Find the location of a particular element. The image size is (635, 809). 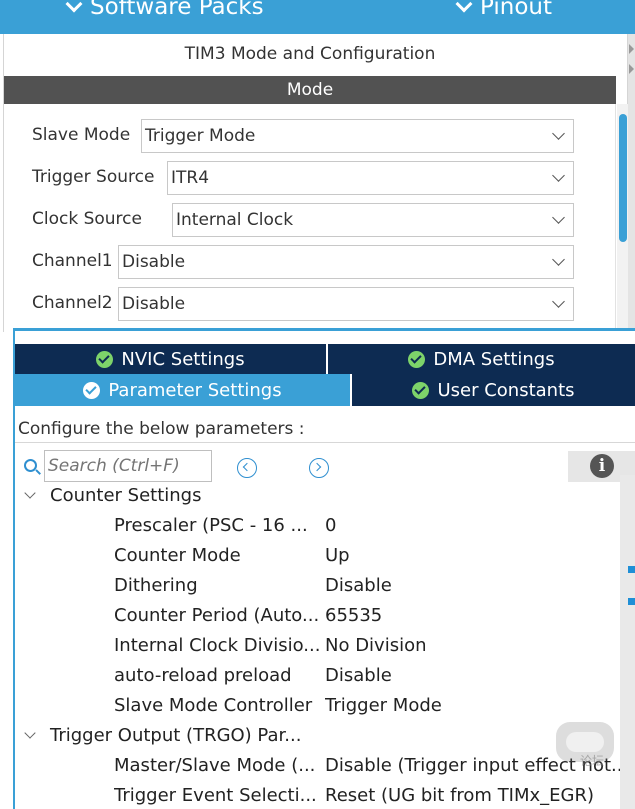

divider is located at coordinates (325, 442).